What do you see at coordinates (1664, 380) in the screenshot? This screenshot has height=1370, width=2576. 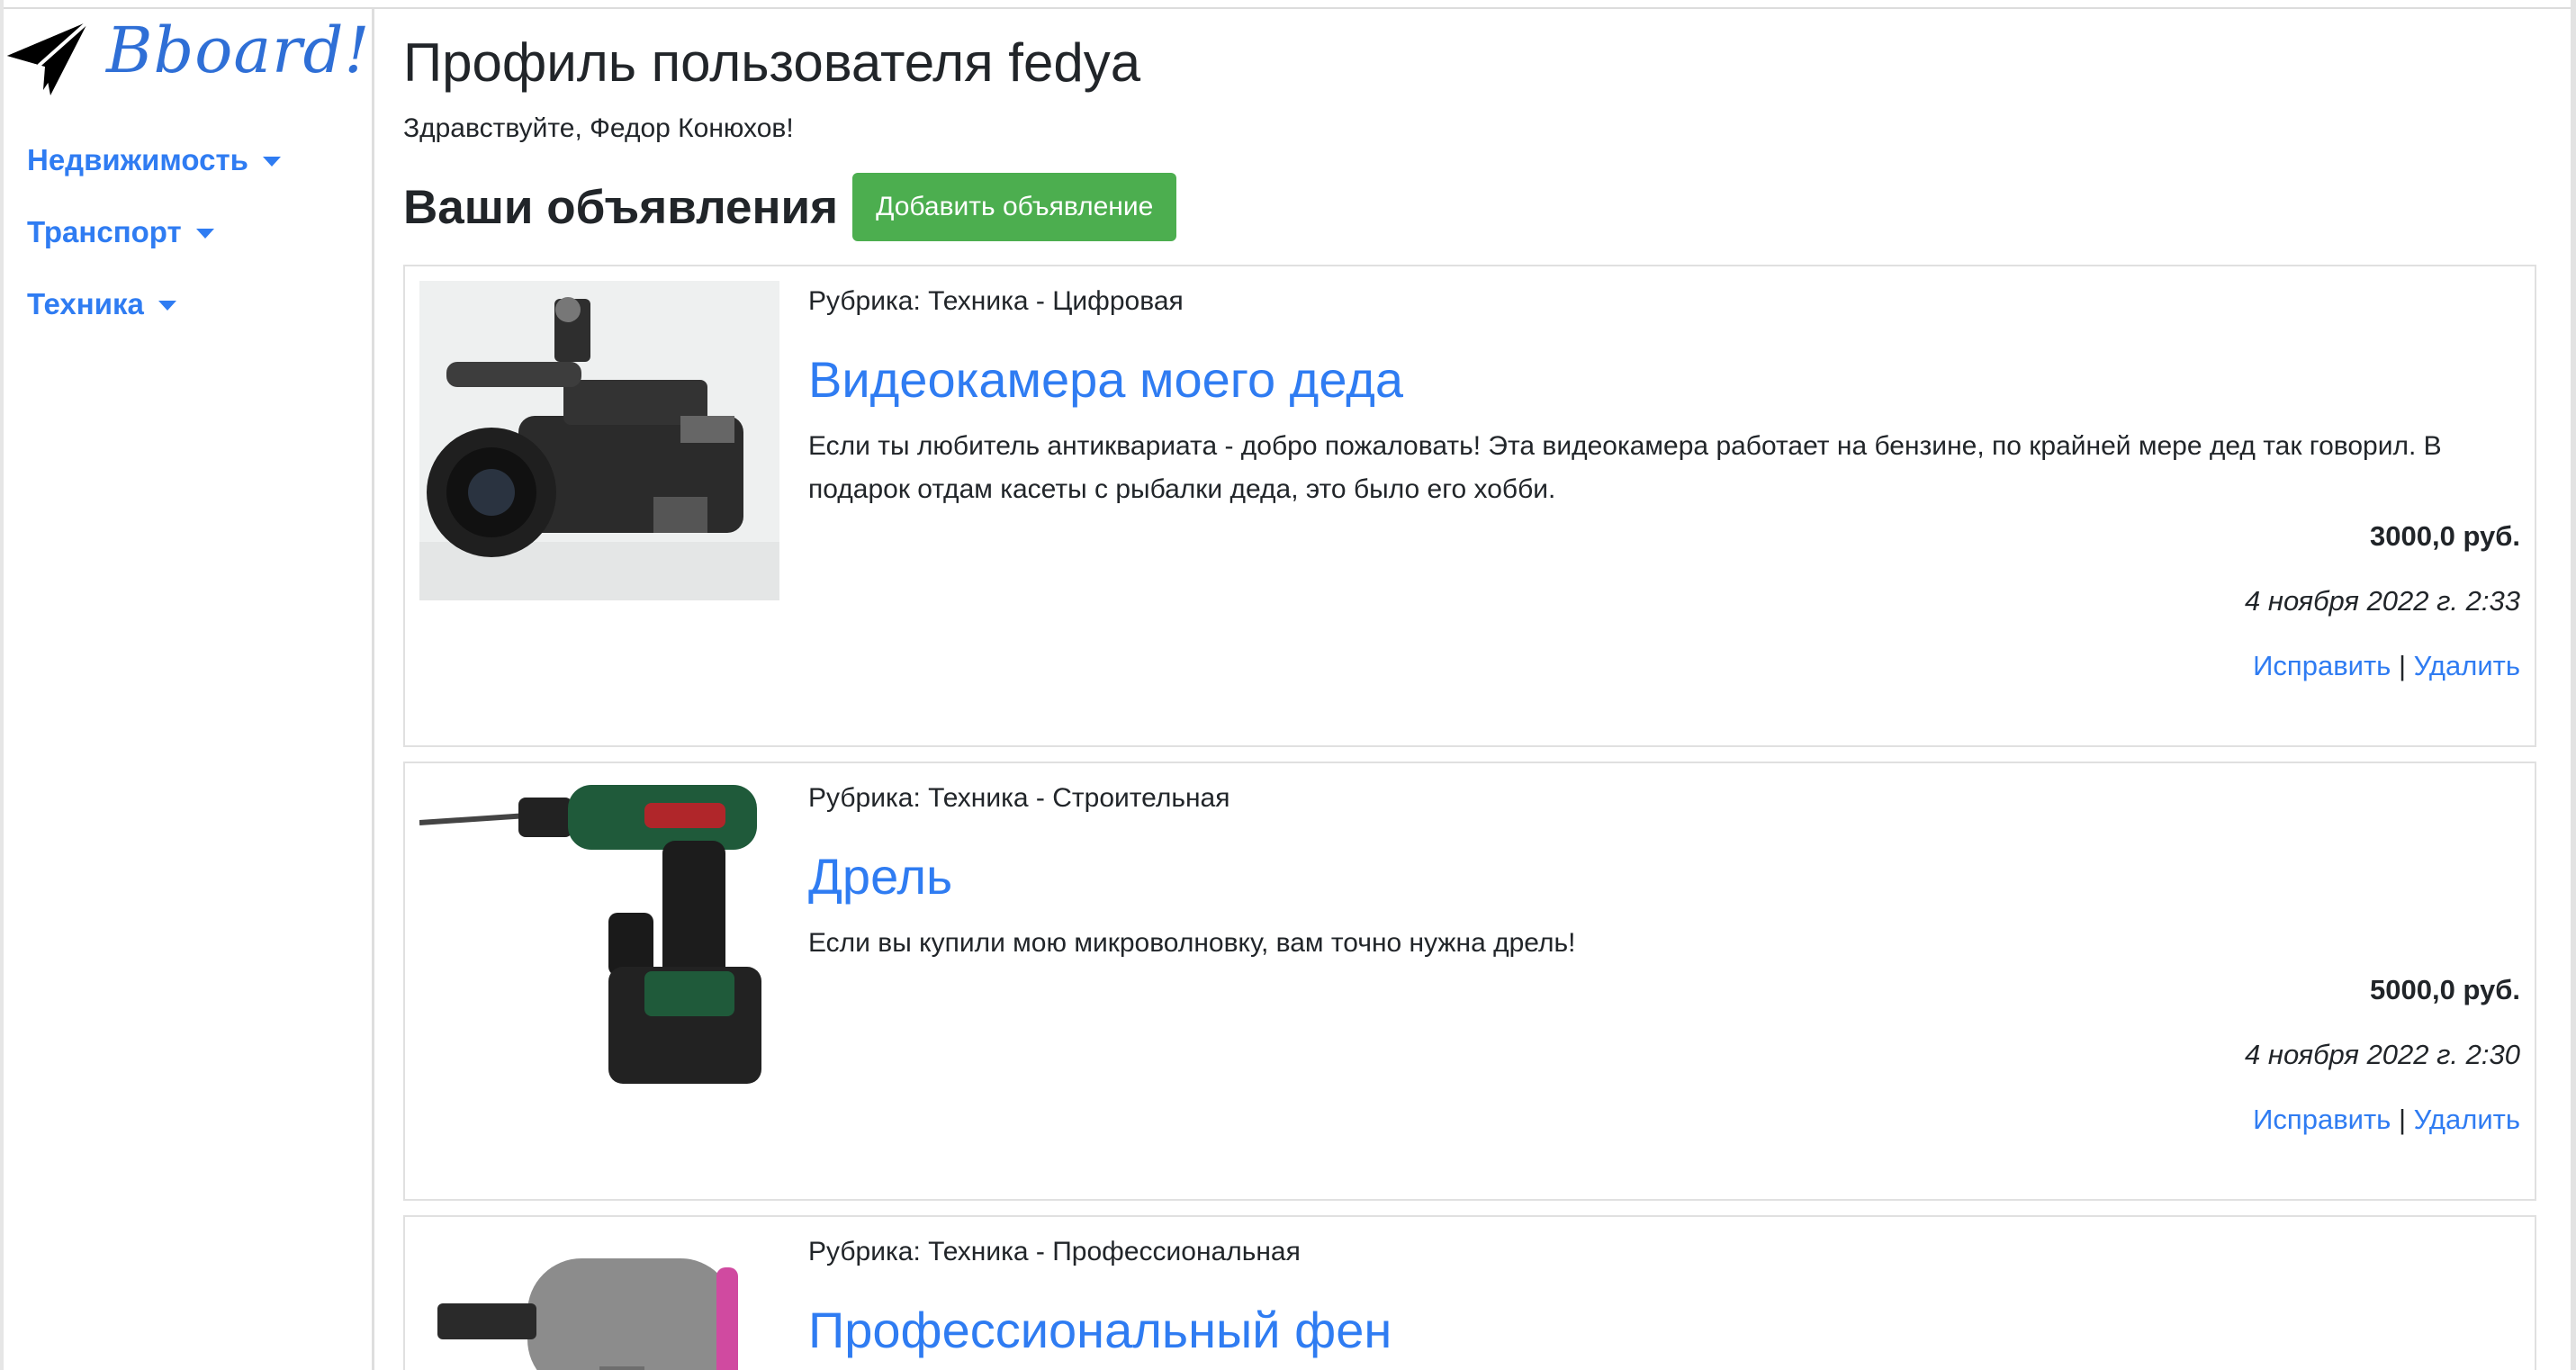 I see `ad-title-link: Видеокамера моего деда` at bounding box center [1664, 380].